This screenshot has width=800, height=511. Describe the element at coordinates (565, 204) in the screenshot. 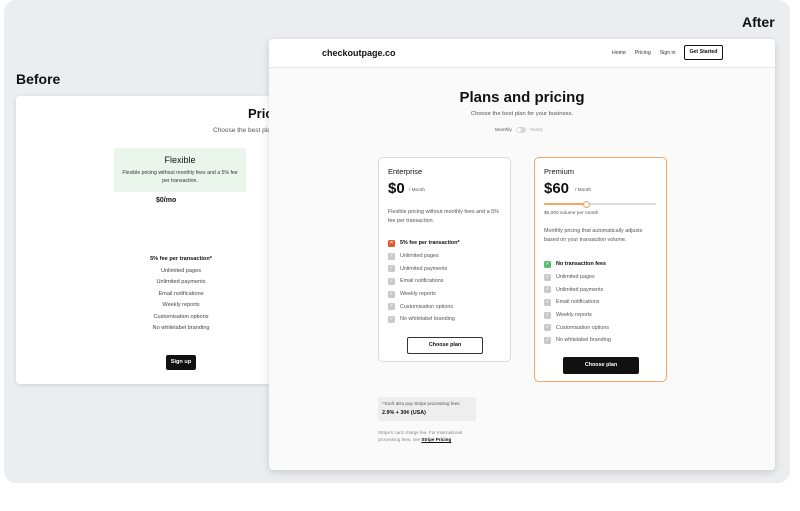

I see `volume-slider-fill` at that location.